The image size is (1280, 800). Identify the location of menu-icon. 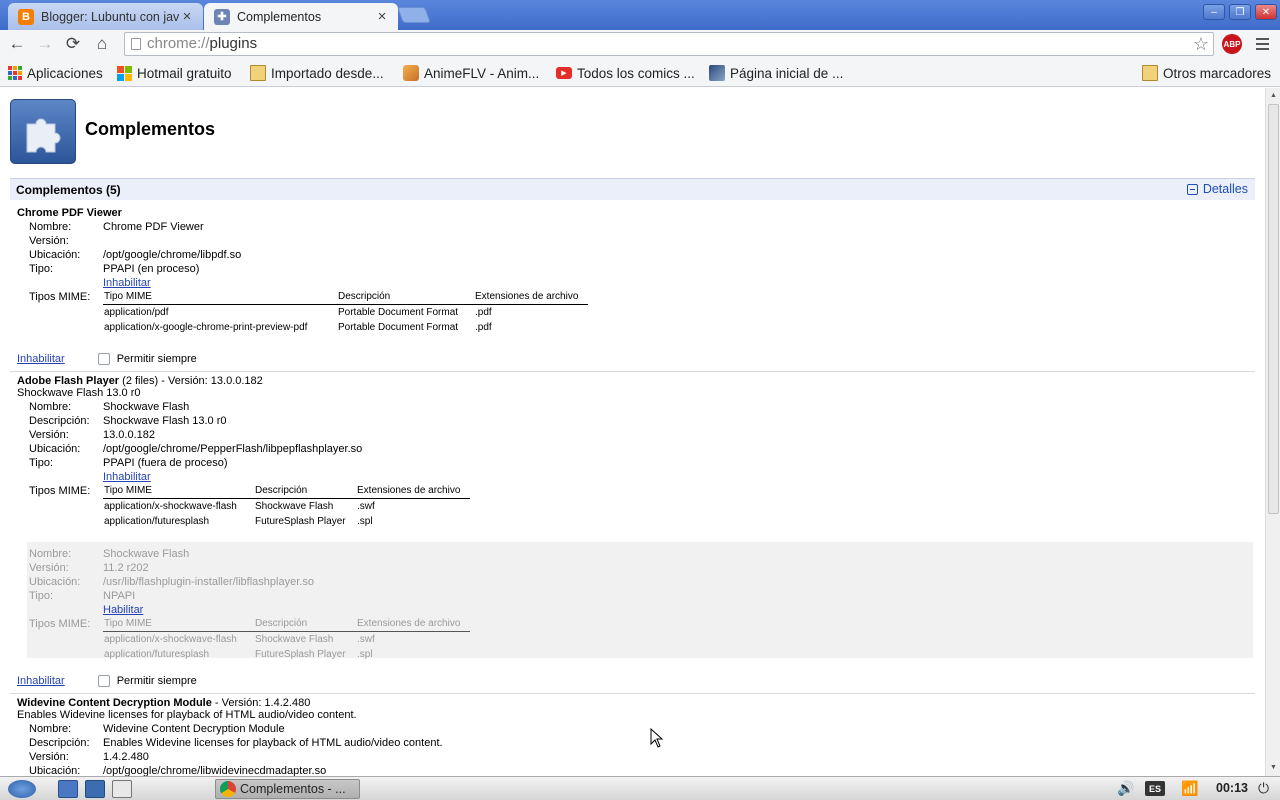
(1262, 44).